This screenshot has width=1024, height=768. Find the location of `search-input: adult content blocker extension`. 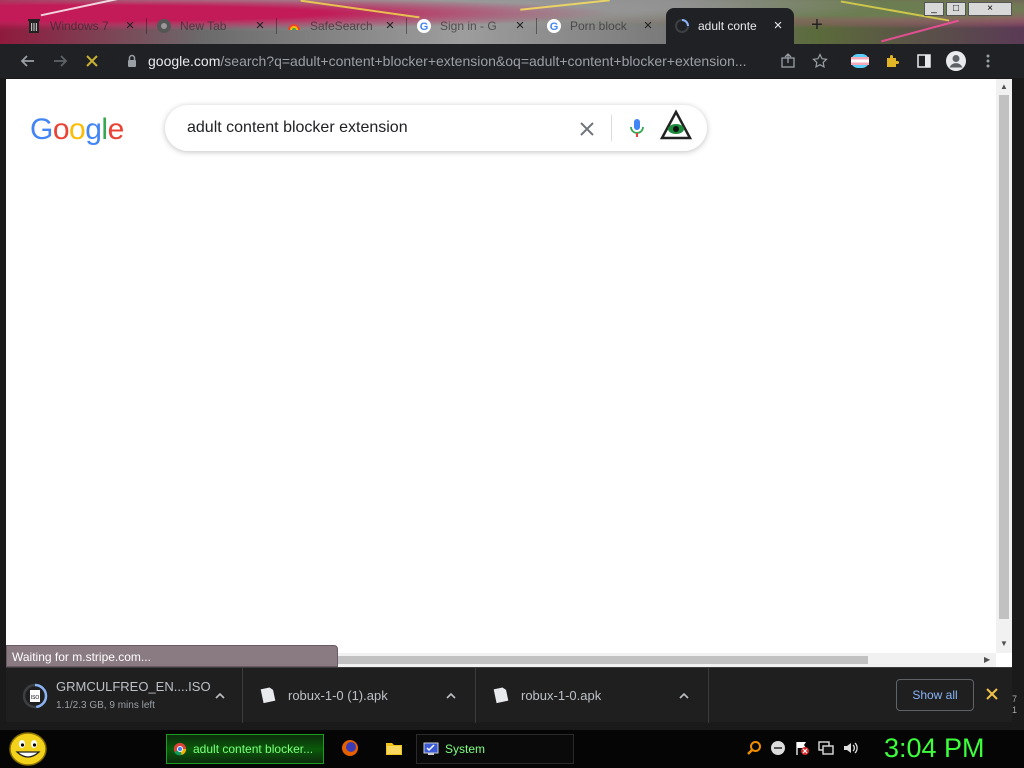

search-input: adult content blocker extension is located at coordinates (297, 128).